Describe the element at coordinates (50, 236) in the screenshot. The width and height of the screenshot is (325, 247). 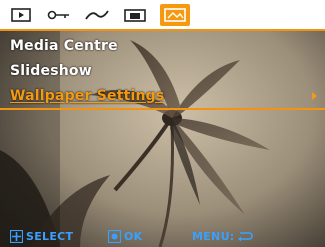
I see `hint-select-label: SELECT` at that location.